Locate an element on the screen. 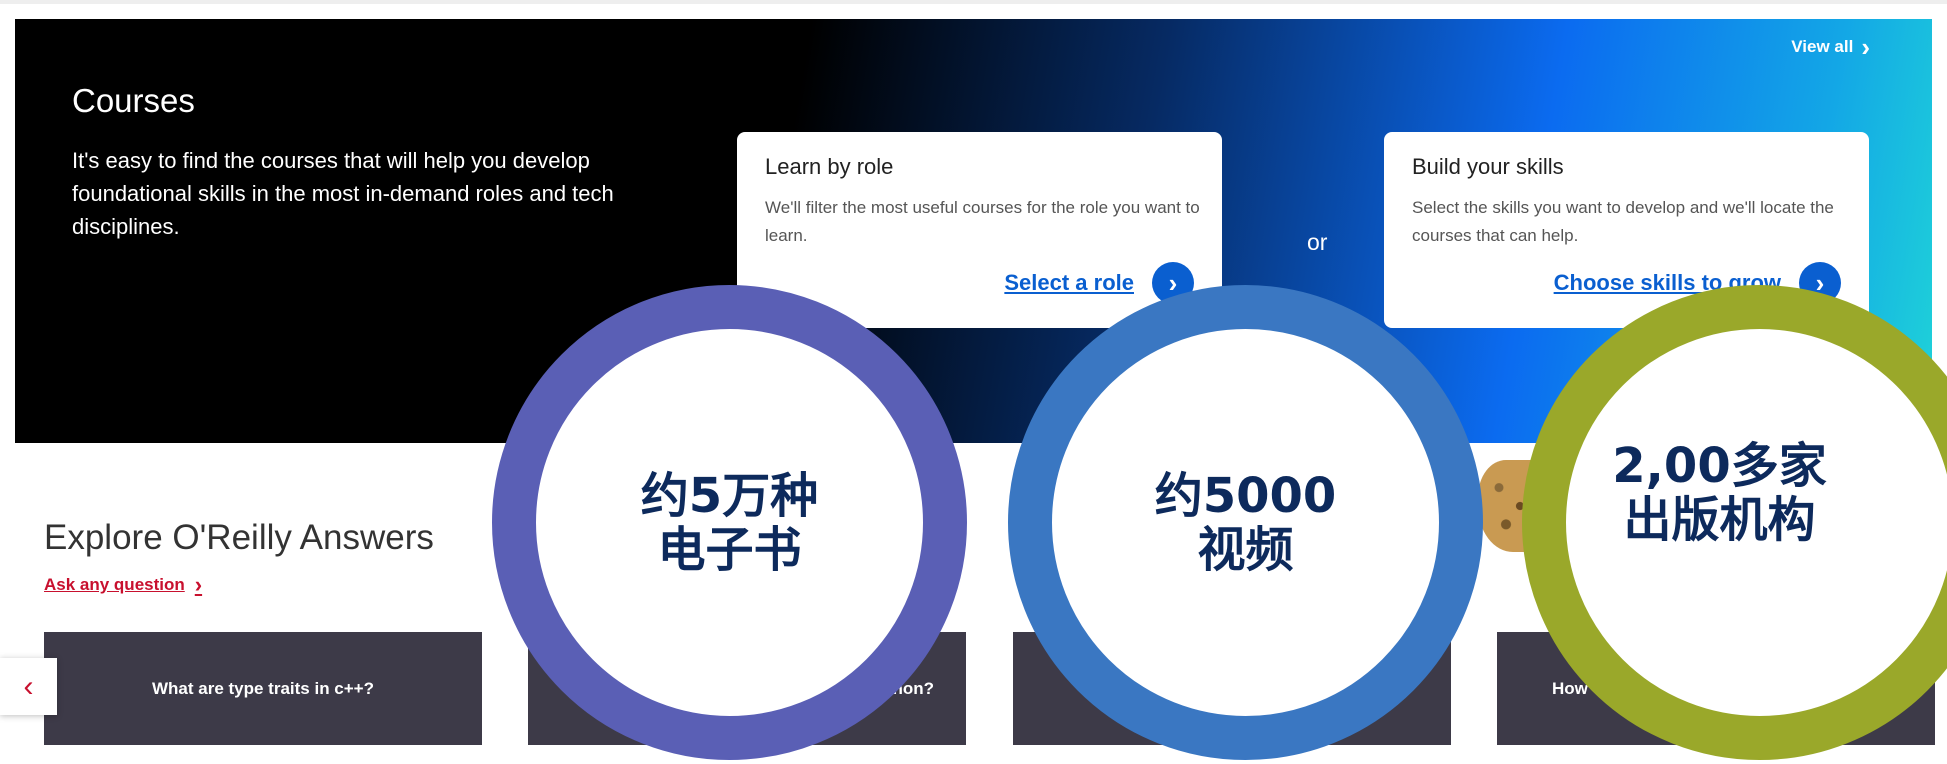  question-text: What are type traits in c++? is located at coordinates (262, 688).